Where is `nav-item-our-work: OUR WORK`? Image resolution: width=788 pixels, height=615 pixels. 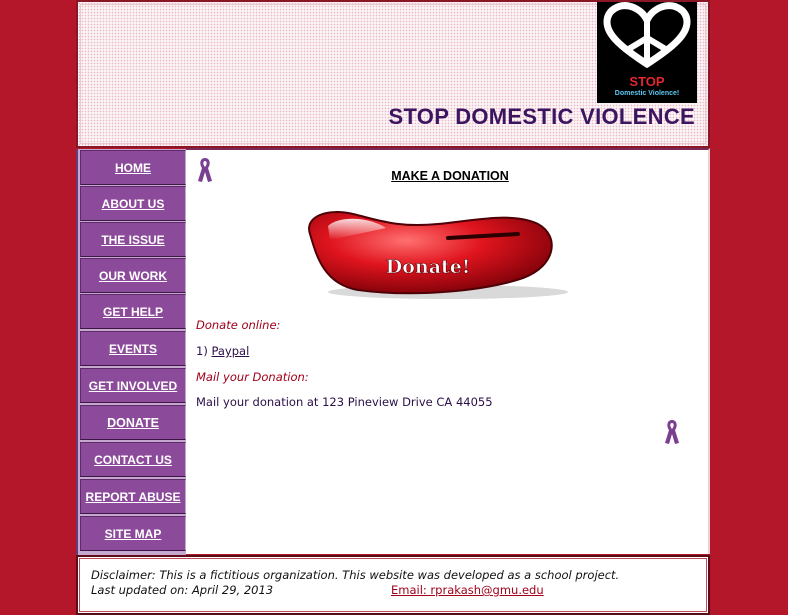
nav-item-our-work: OUR WORK is located at coordinates (133, 275).